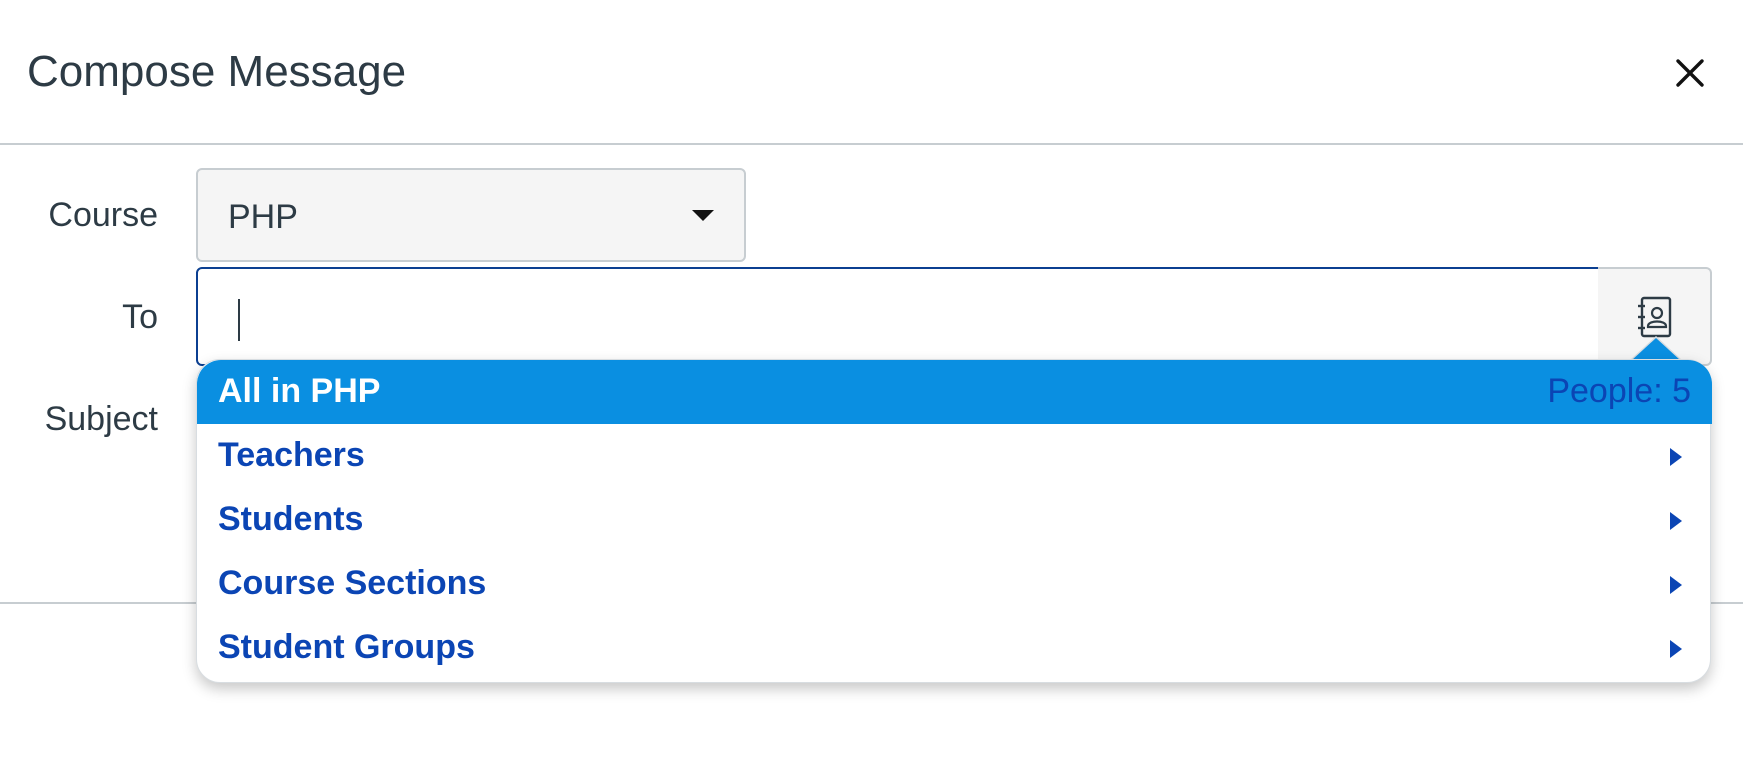 The height and width of the screenshot is (767, 1743). What do you see at coordinates (954, 648) in the screenshot?
I see `dropdown-item-student-groups: Student Groups` at bounding box center [954, 648].